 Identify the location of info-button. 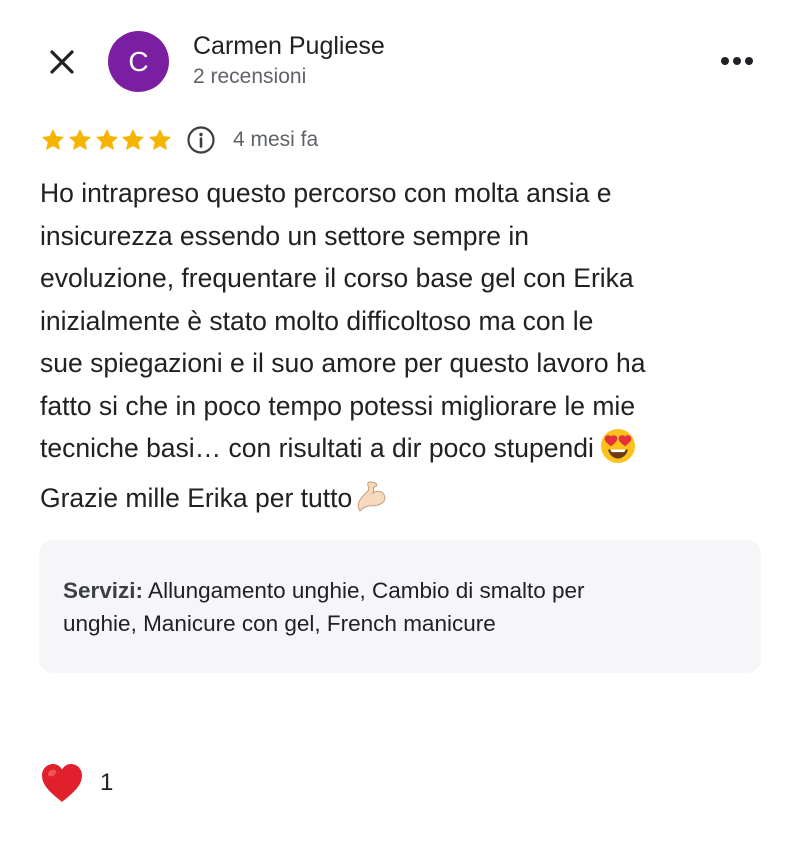
(201, 140).